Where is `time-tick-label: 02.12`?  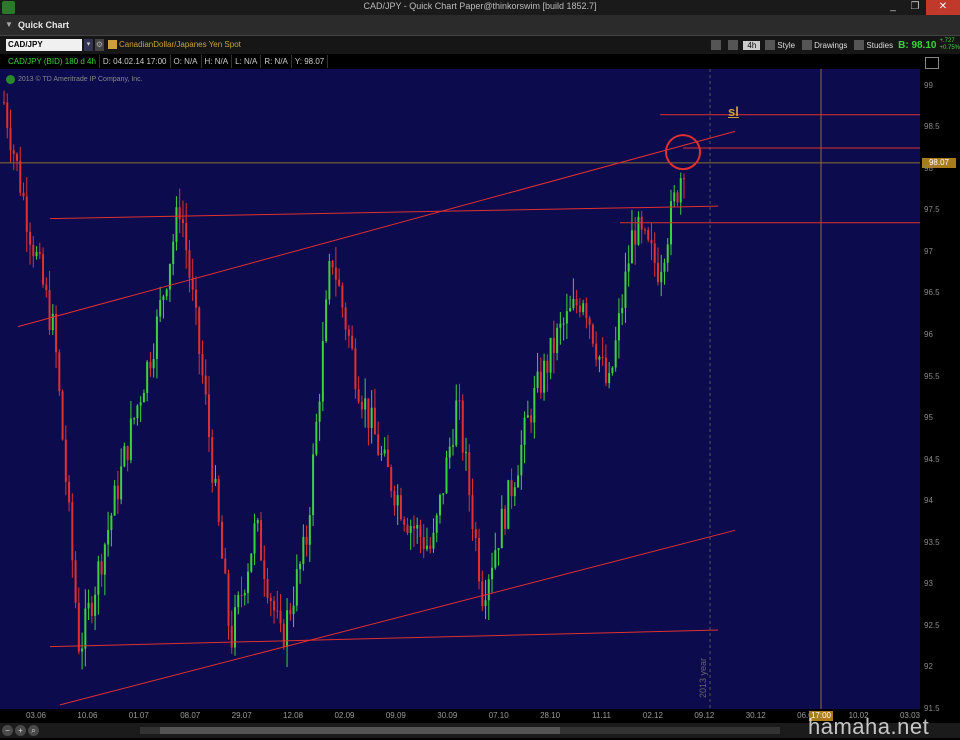
time-tick-label: 02.12 is located at coordinates (652, 715).